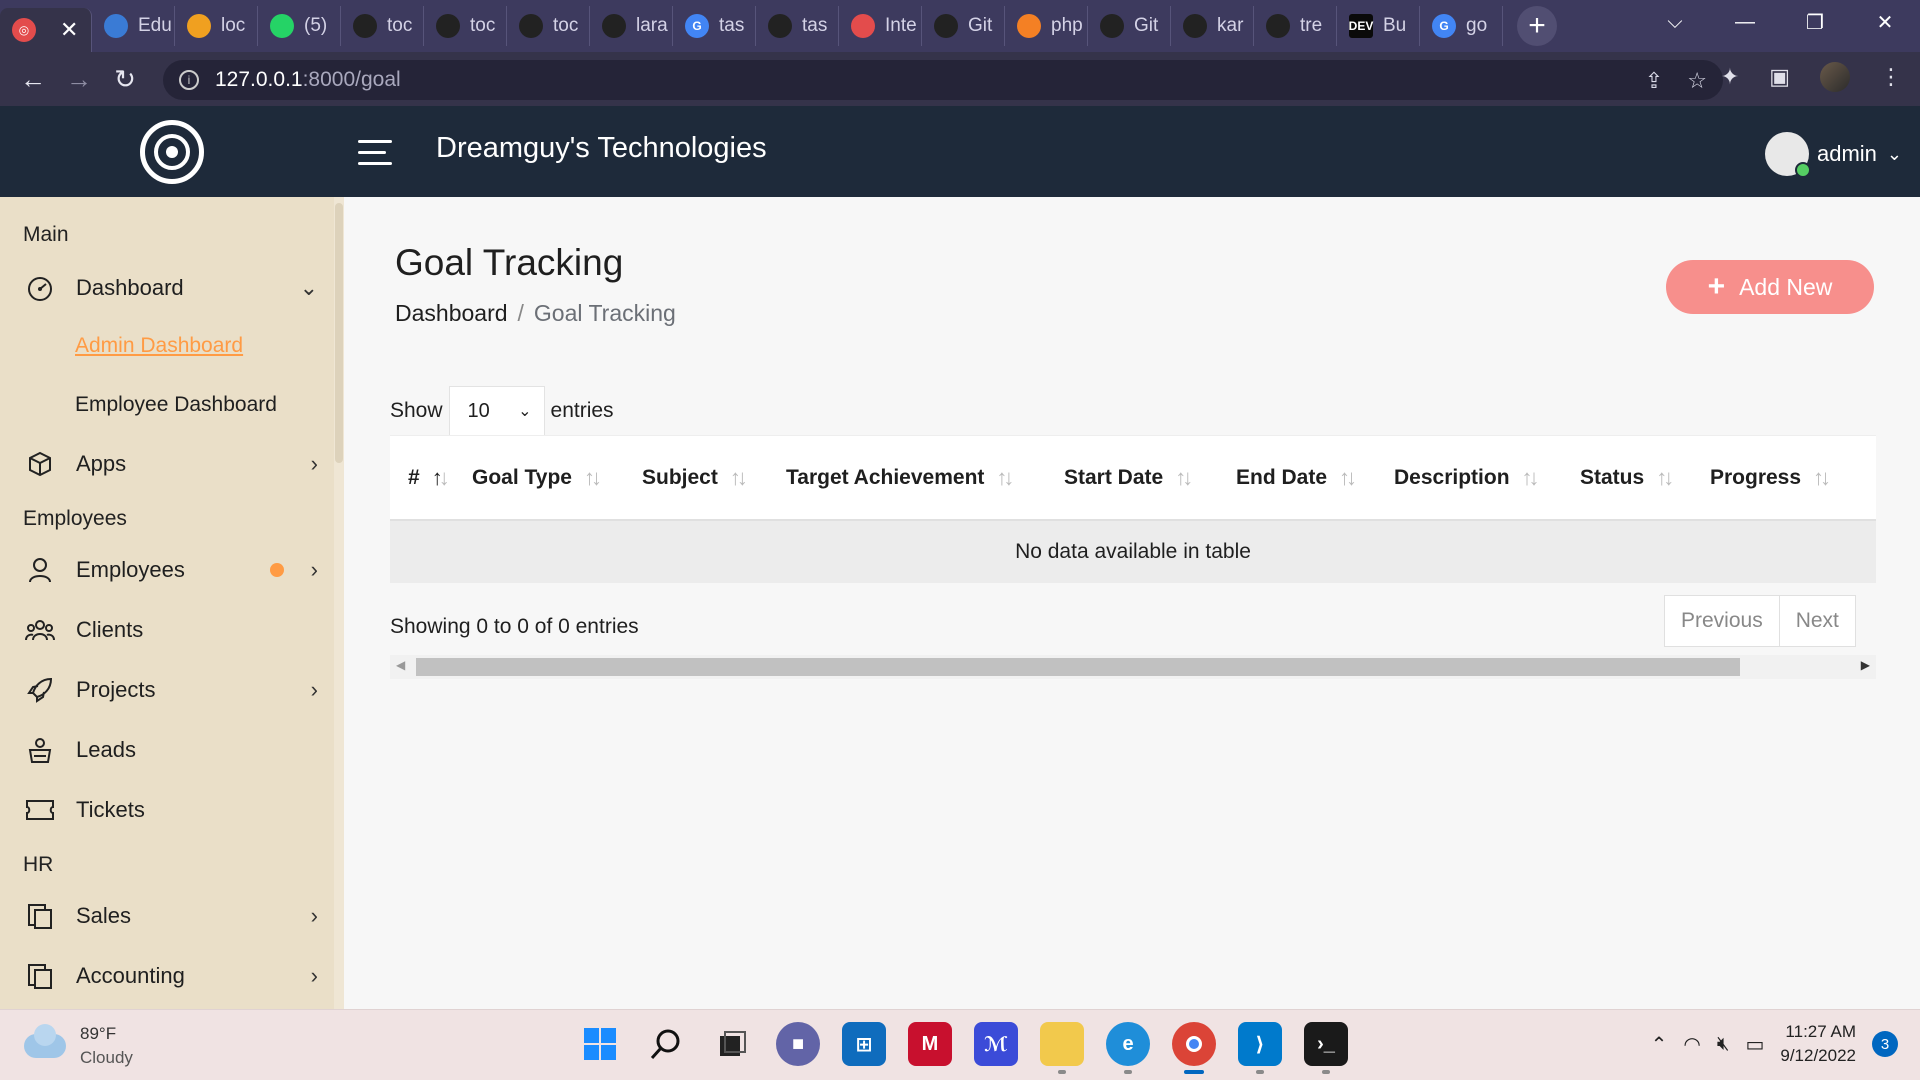 Image resolution: width=1920 pixels, height=1080 pixels. I want to click on chevron-up-icon: ⌃, so click(1659, 1044).